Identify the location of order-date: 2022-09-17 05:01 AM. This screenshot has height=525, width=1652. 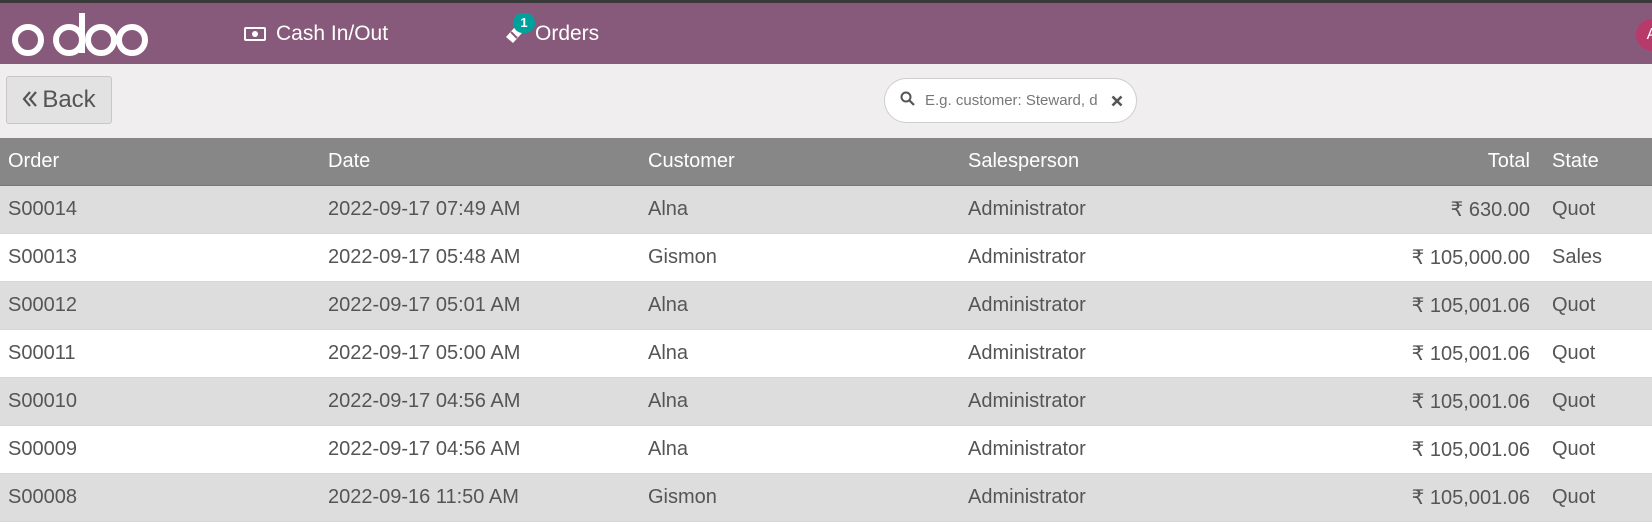
(480, 305).